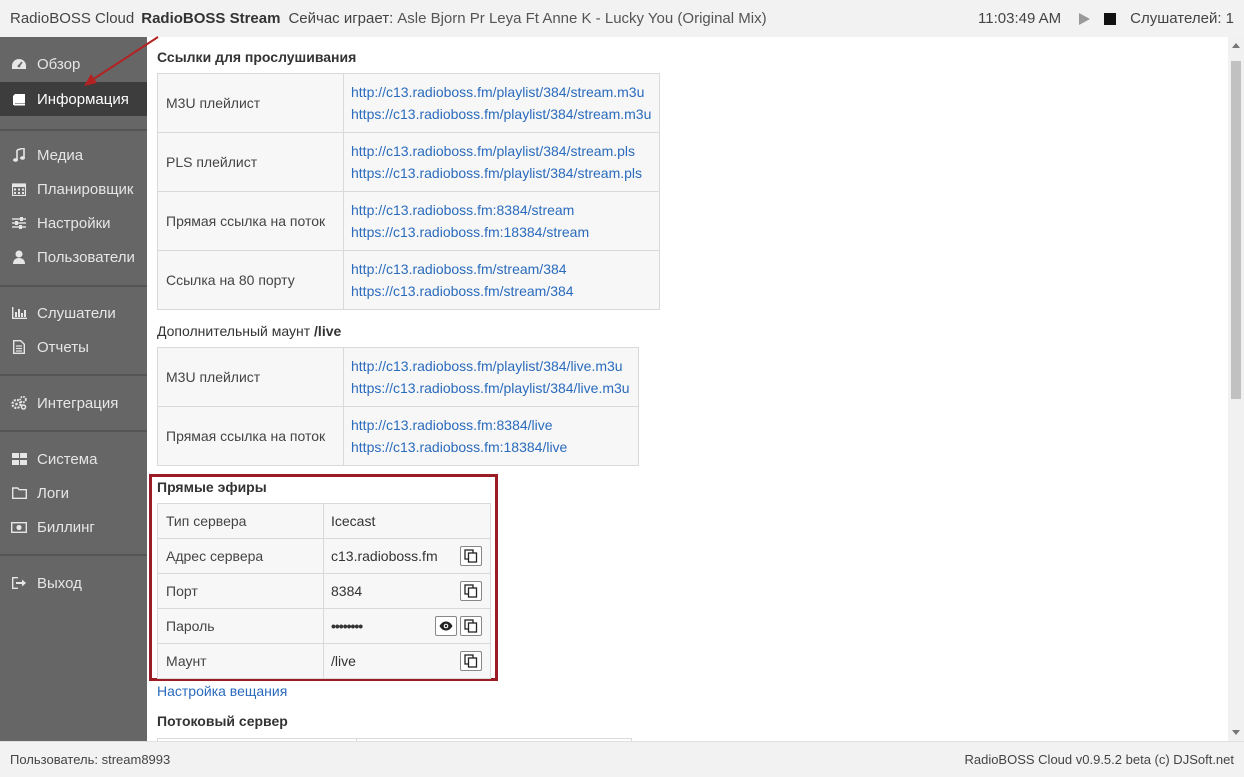 This screenshot has height=777, width=1244. Describe the element at coordinates (59, 64) in the screenshot. I see `sidebar-item-label: Обзор` at that location.